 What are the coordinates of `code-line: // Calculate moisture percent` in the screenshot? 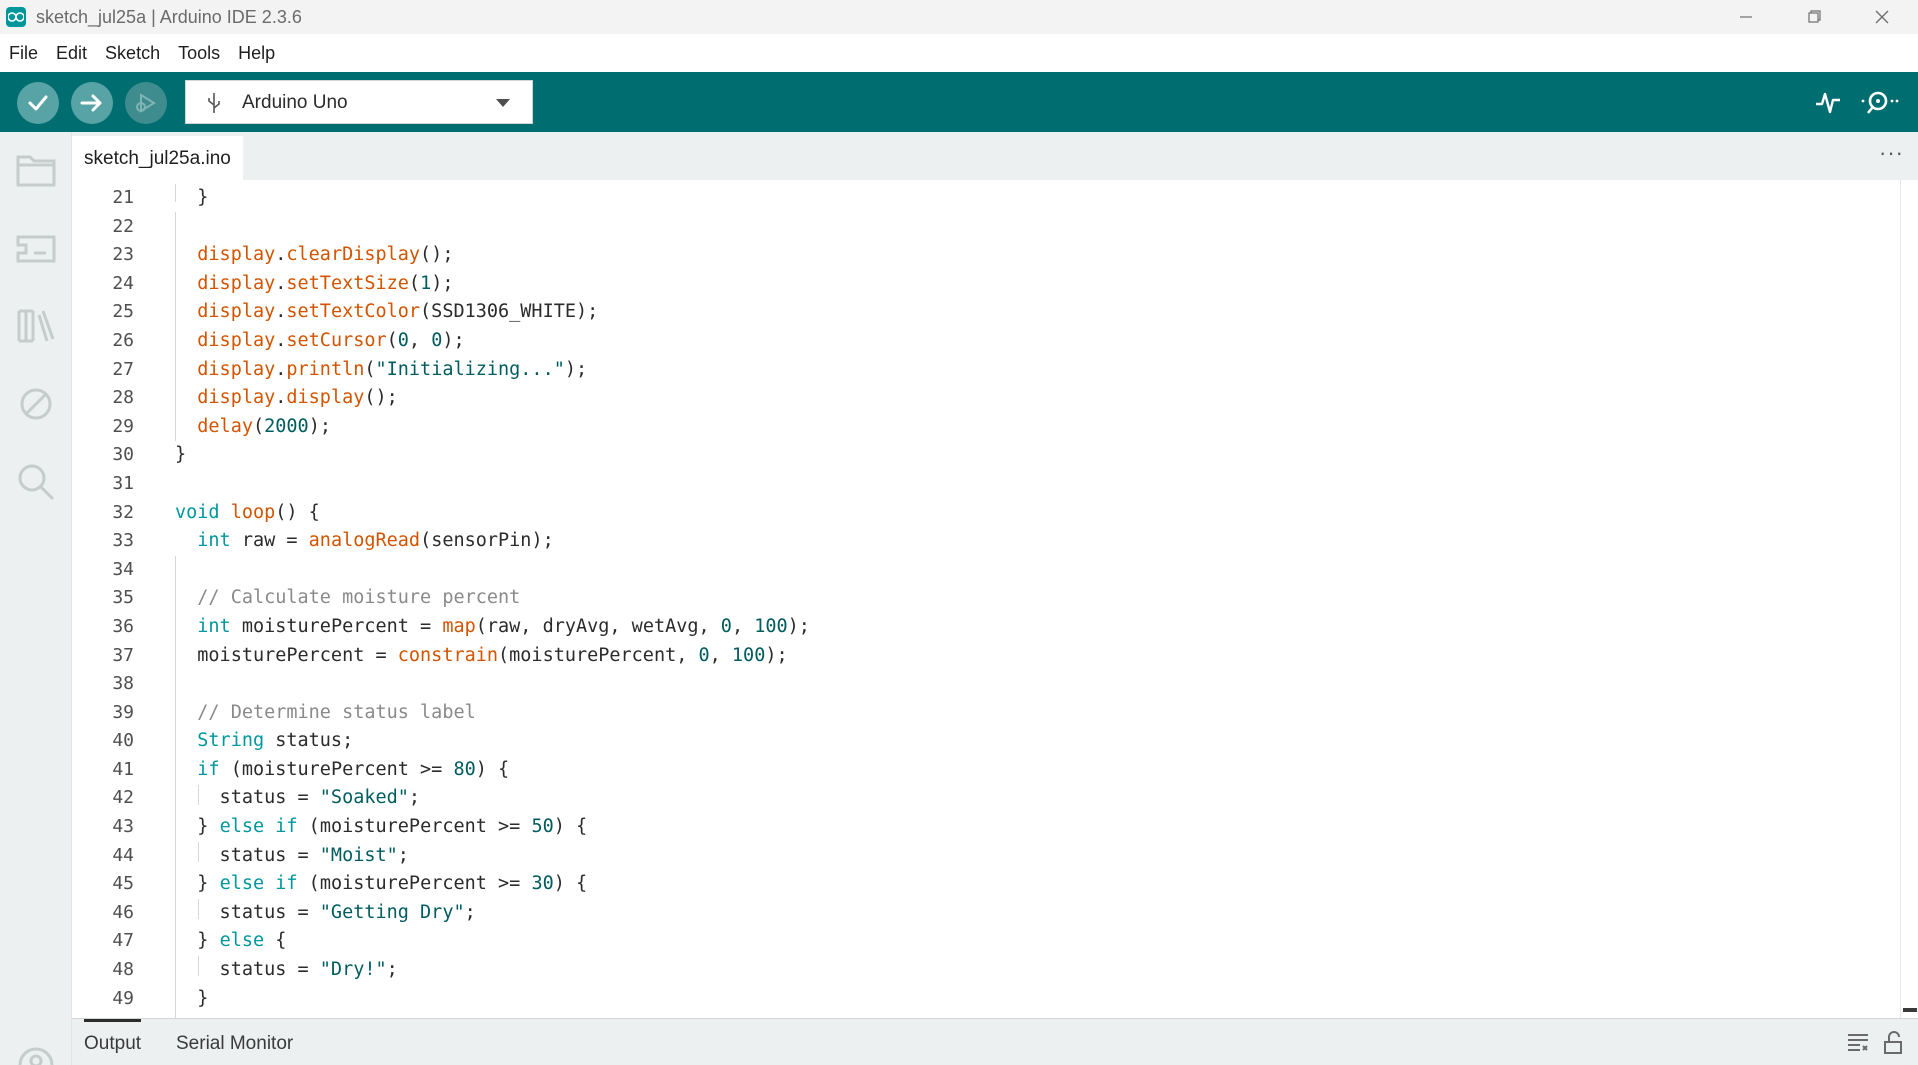 It's located at (492, 598).